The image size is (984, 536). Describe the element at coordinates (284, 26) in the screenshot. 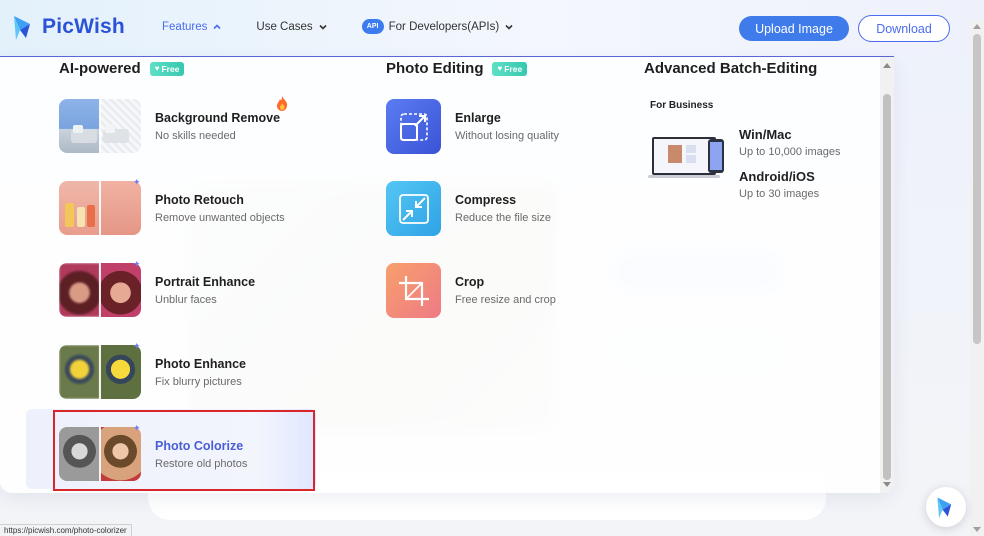

I see `nav-use-cases-label: Use Cases` at that location.